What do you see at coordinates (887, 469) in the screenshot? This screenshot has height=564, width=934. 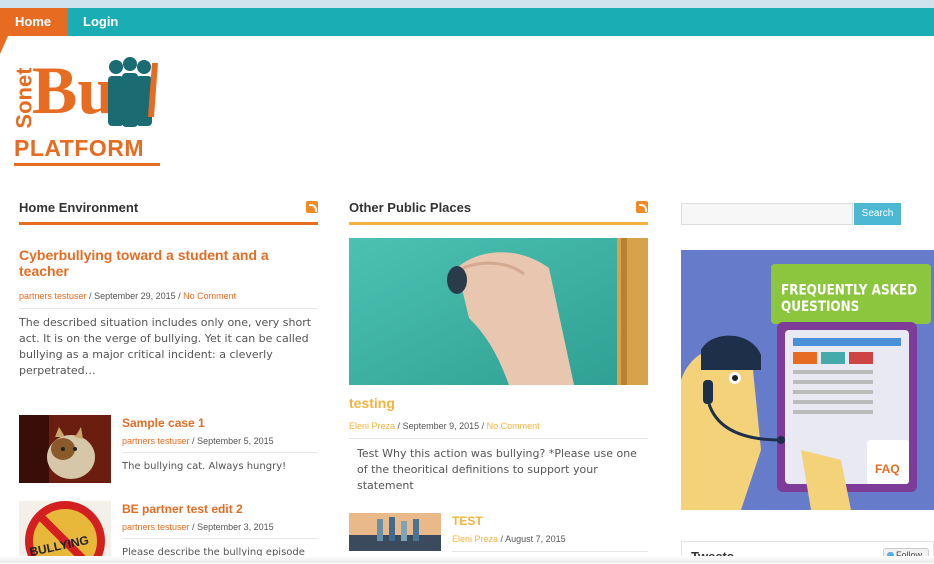 I see `faq-badge-text: FAQ` at bounding box center [887, 469].